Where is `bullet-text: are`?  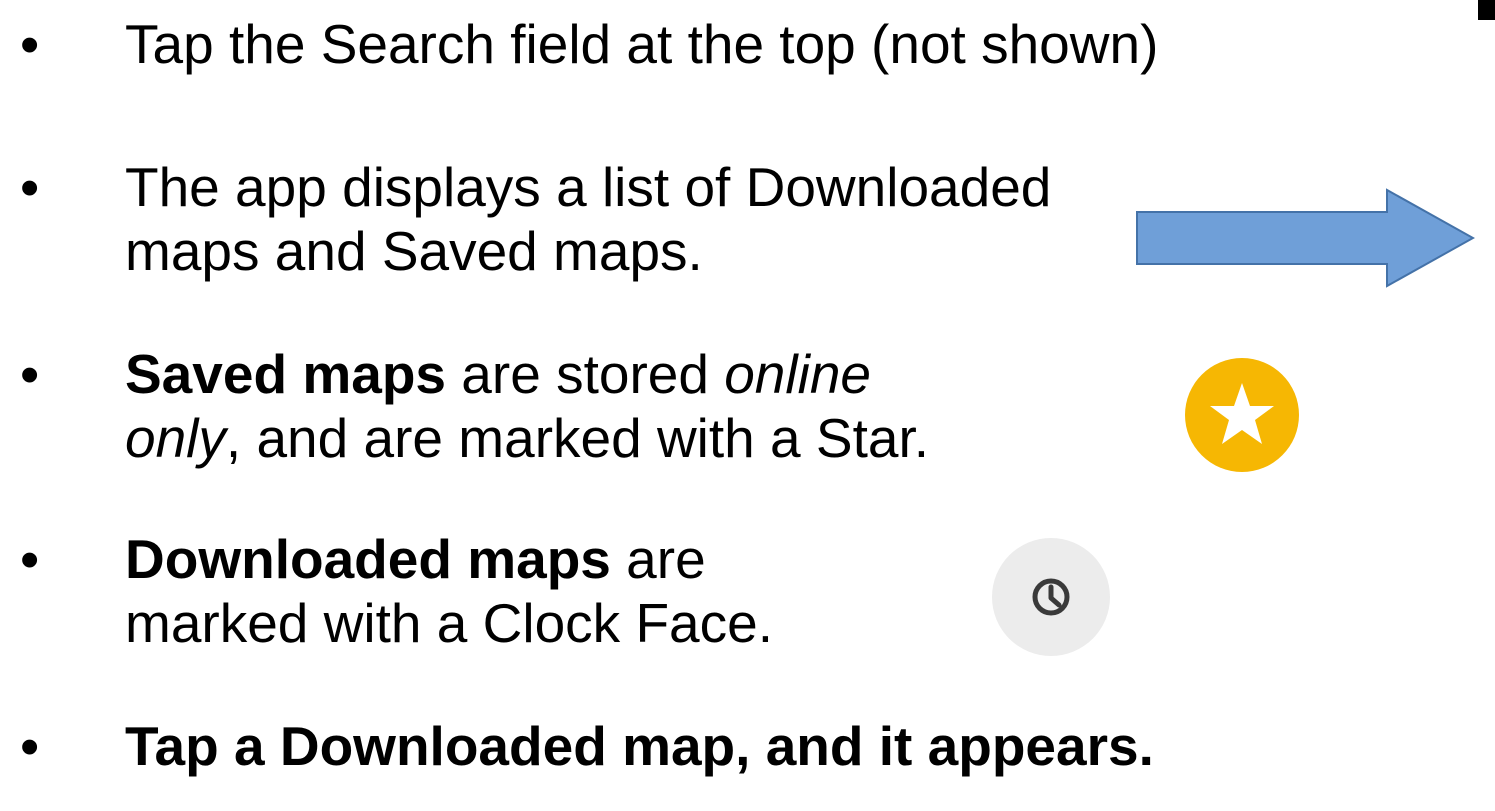 bullet-text: are is located at coordinates (658, 559).